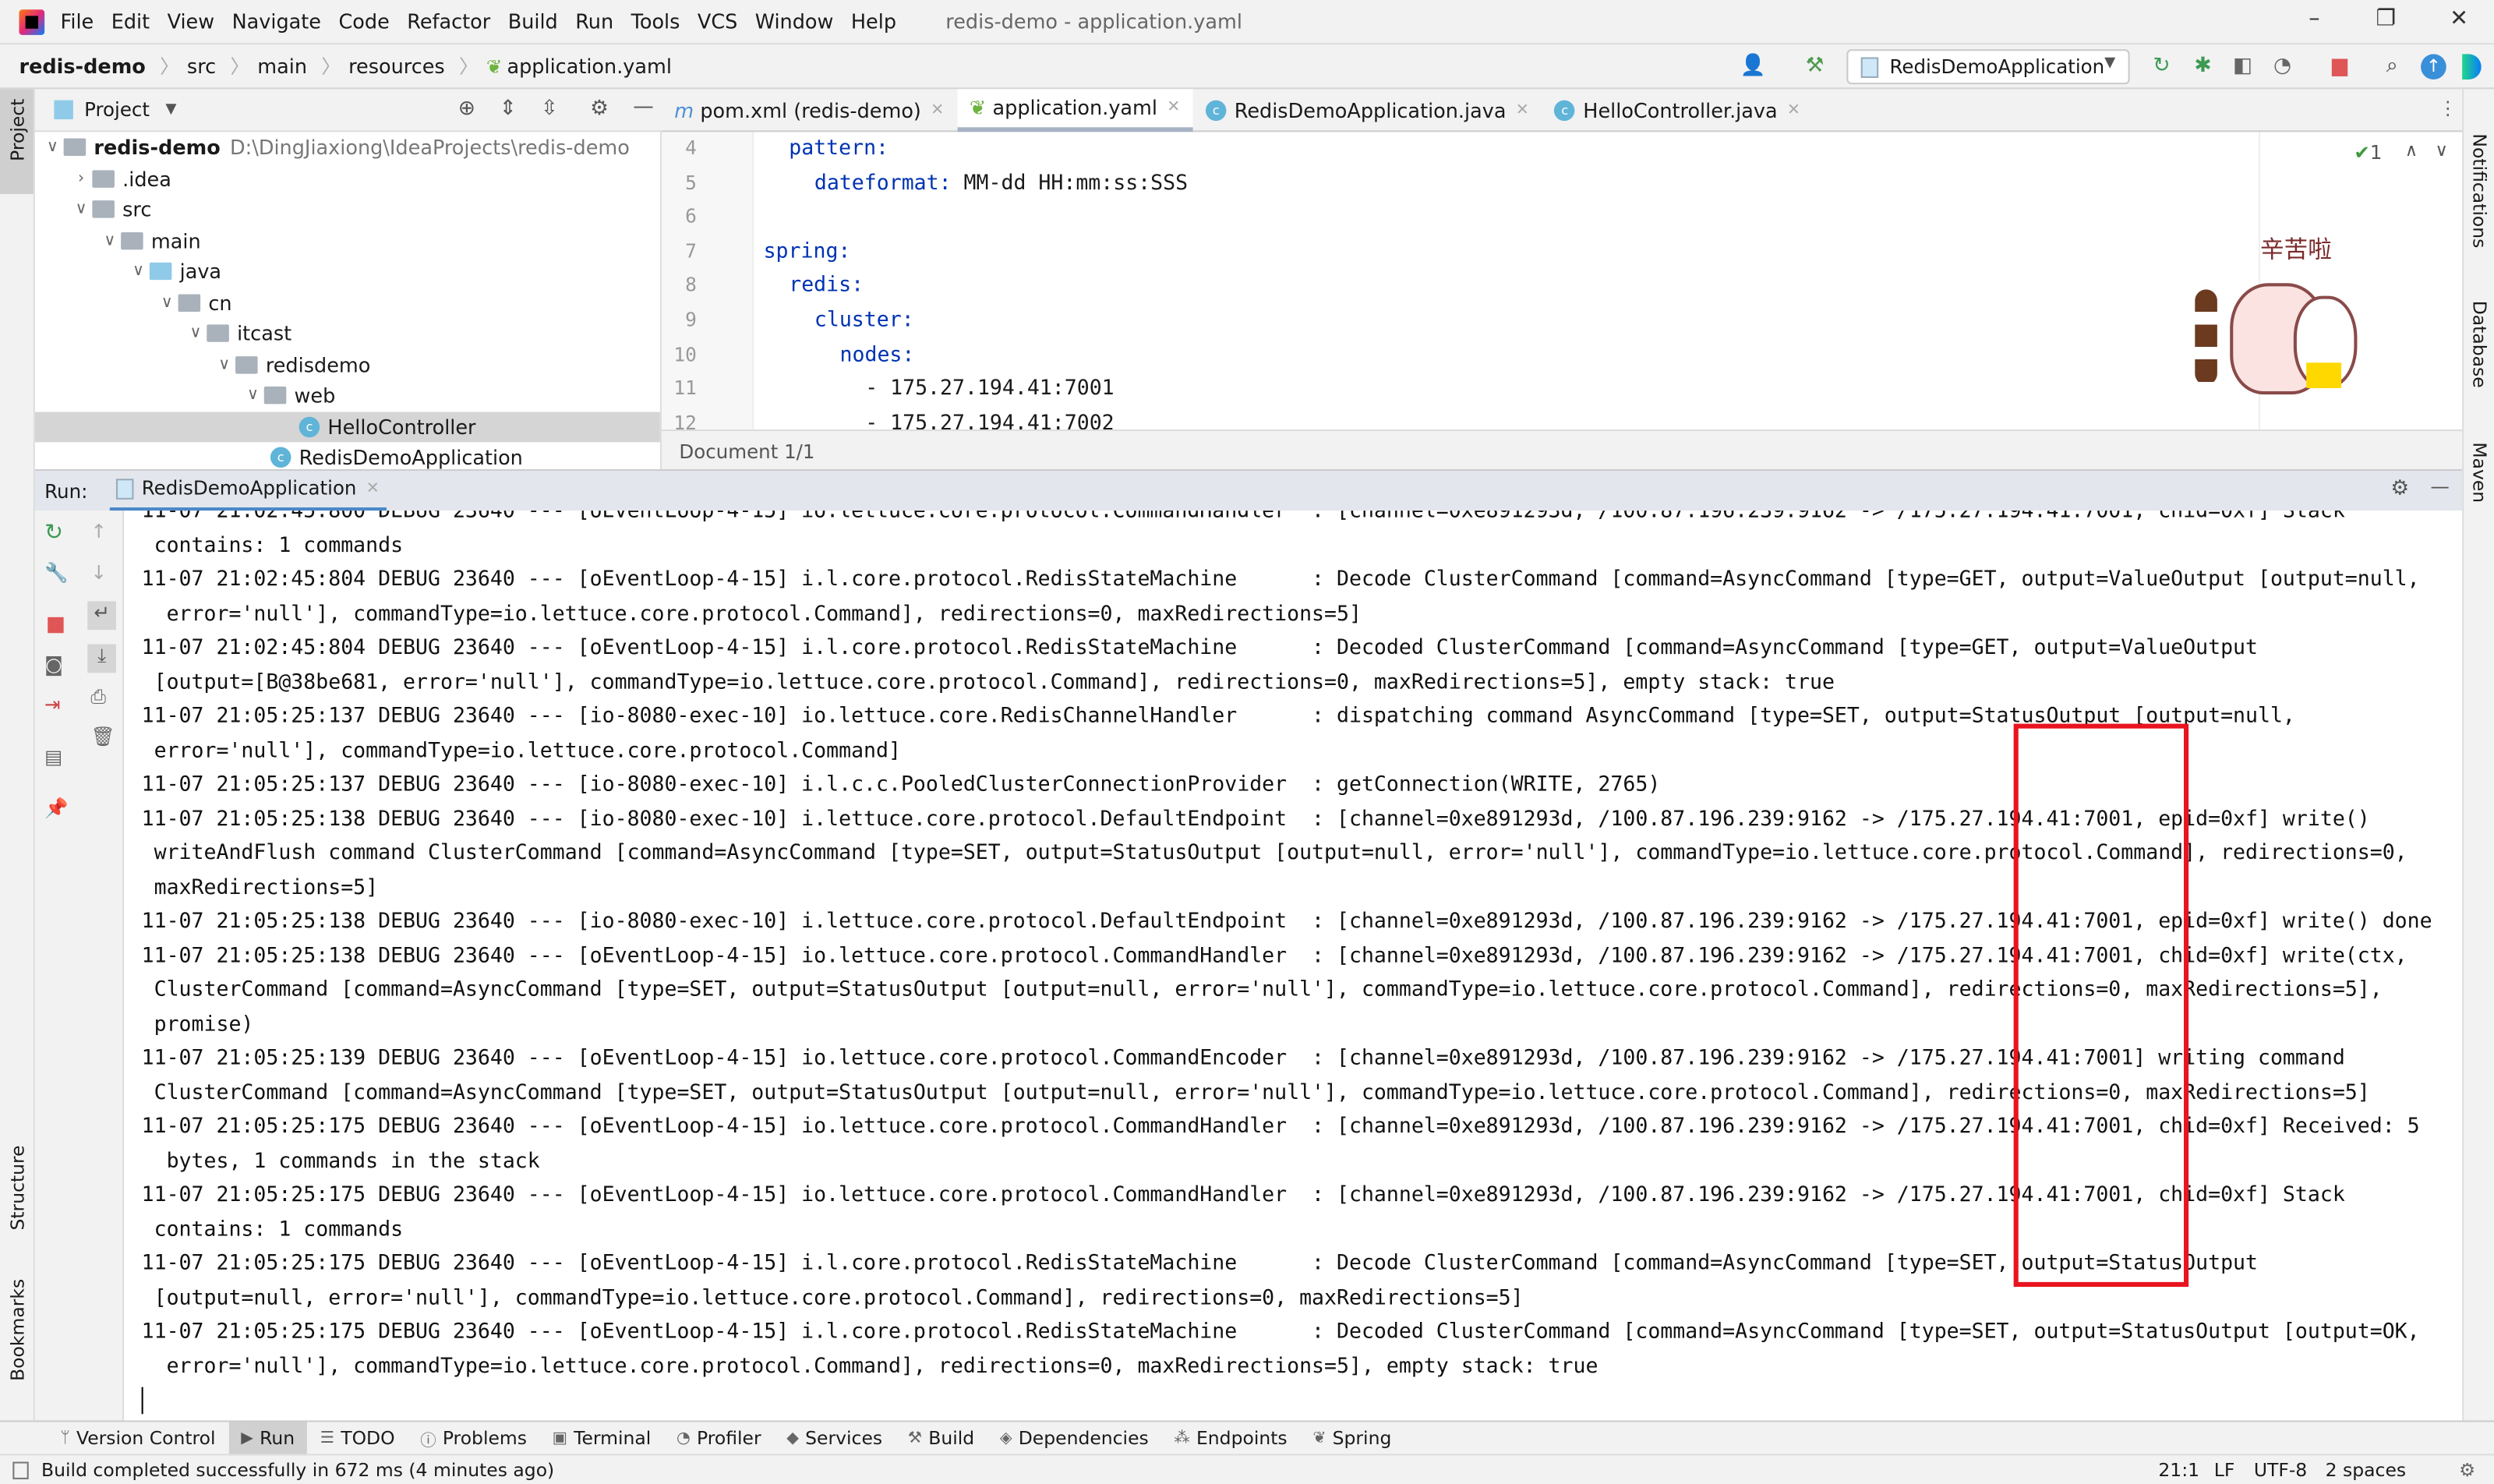  Describe the element at coordinates (1753, 67) in the screenshot. I see `user-icon: 👤` at that location.